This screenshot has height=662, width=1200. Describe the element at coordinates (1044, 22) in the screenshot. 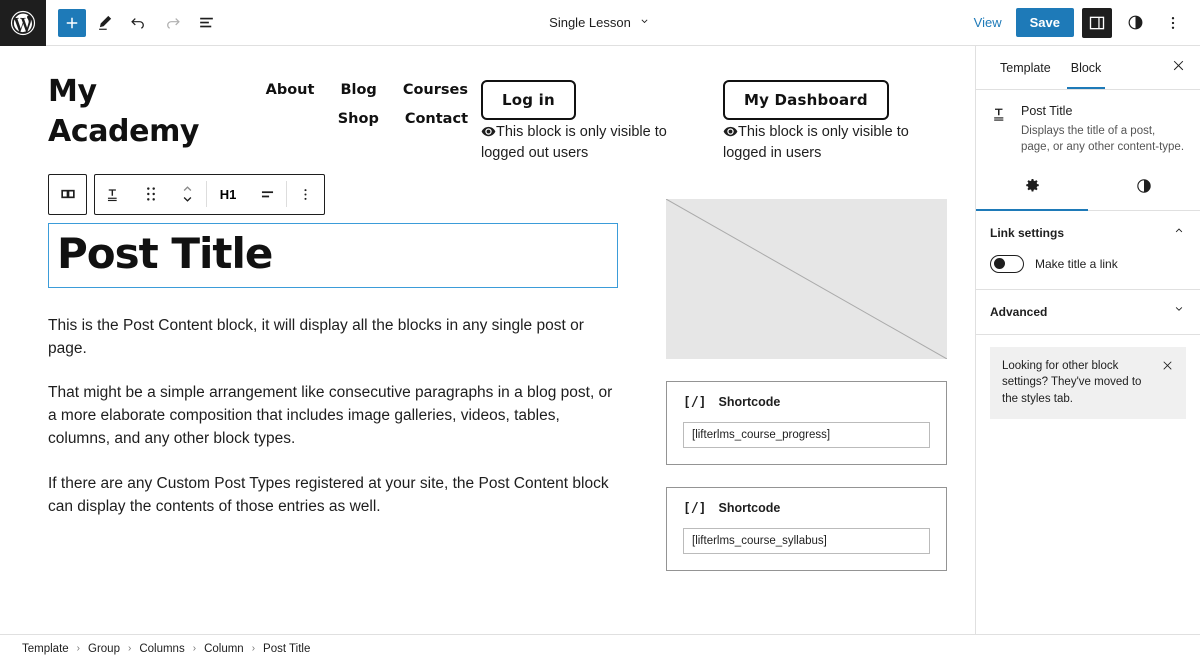

I see `save-button: Save` at that location.